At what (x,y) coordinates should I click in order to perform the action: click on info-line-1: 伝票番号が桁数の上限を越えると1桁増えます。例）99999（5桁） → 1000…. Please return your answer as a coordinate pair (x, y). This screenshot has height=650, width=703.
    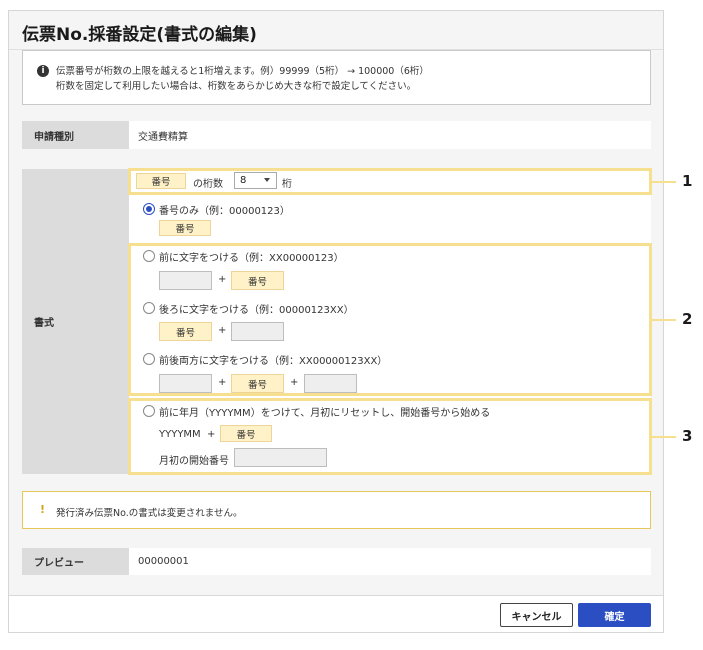
    Looking at the image, I should click on (242, 71).